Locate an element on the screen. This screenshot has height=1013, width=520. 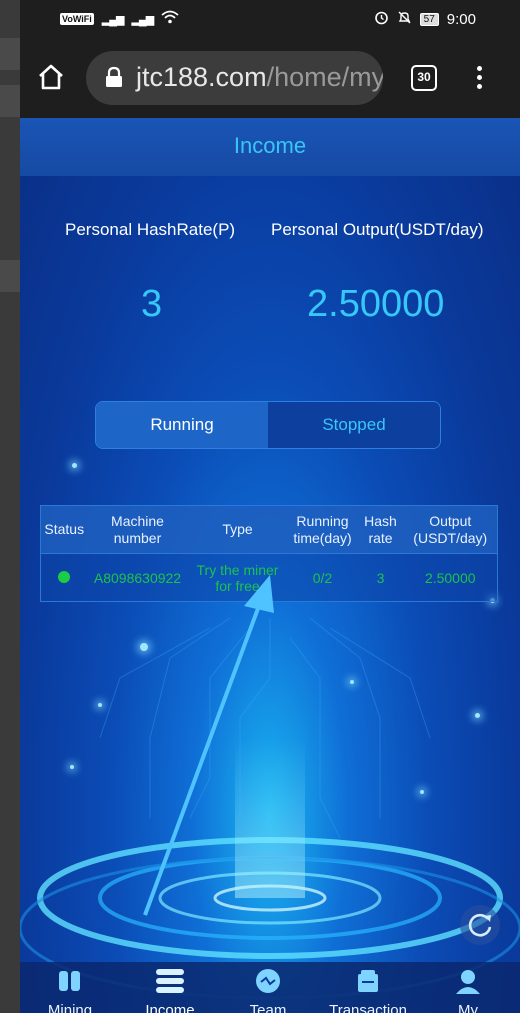
url-path: /home/my is located at coordinates (324, 77).